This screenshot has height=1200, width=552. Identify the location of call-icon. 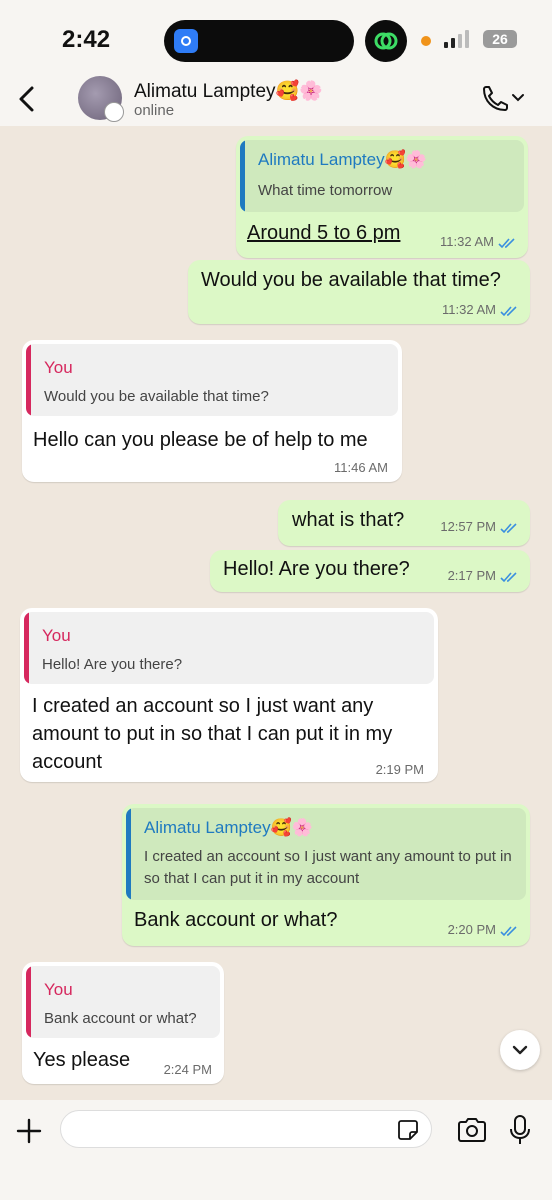
(502, 99).